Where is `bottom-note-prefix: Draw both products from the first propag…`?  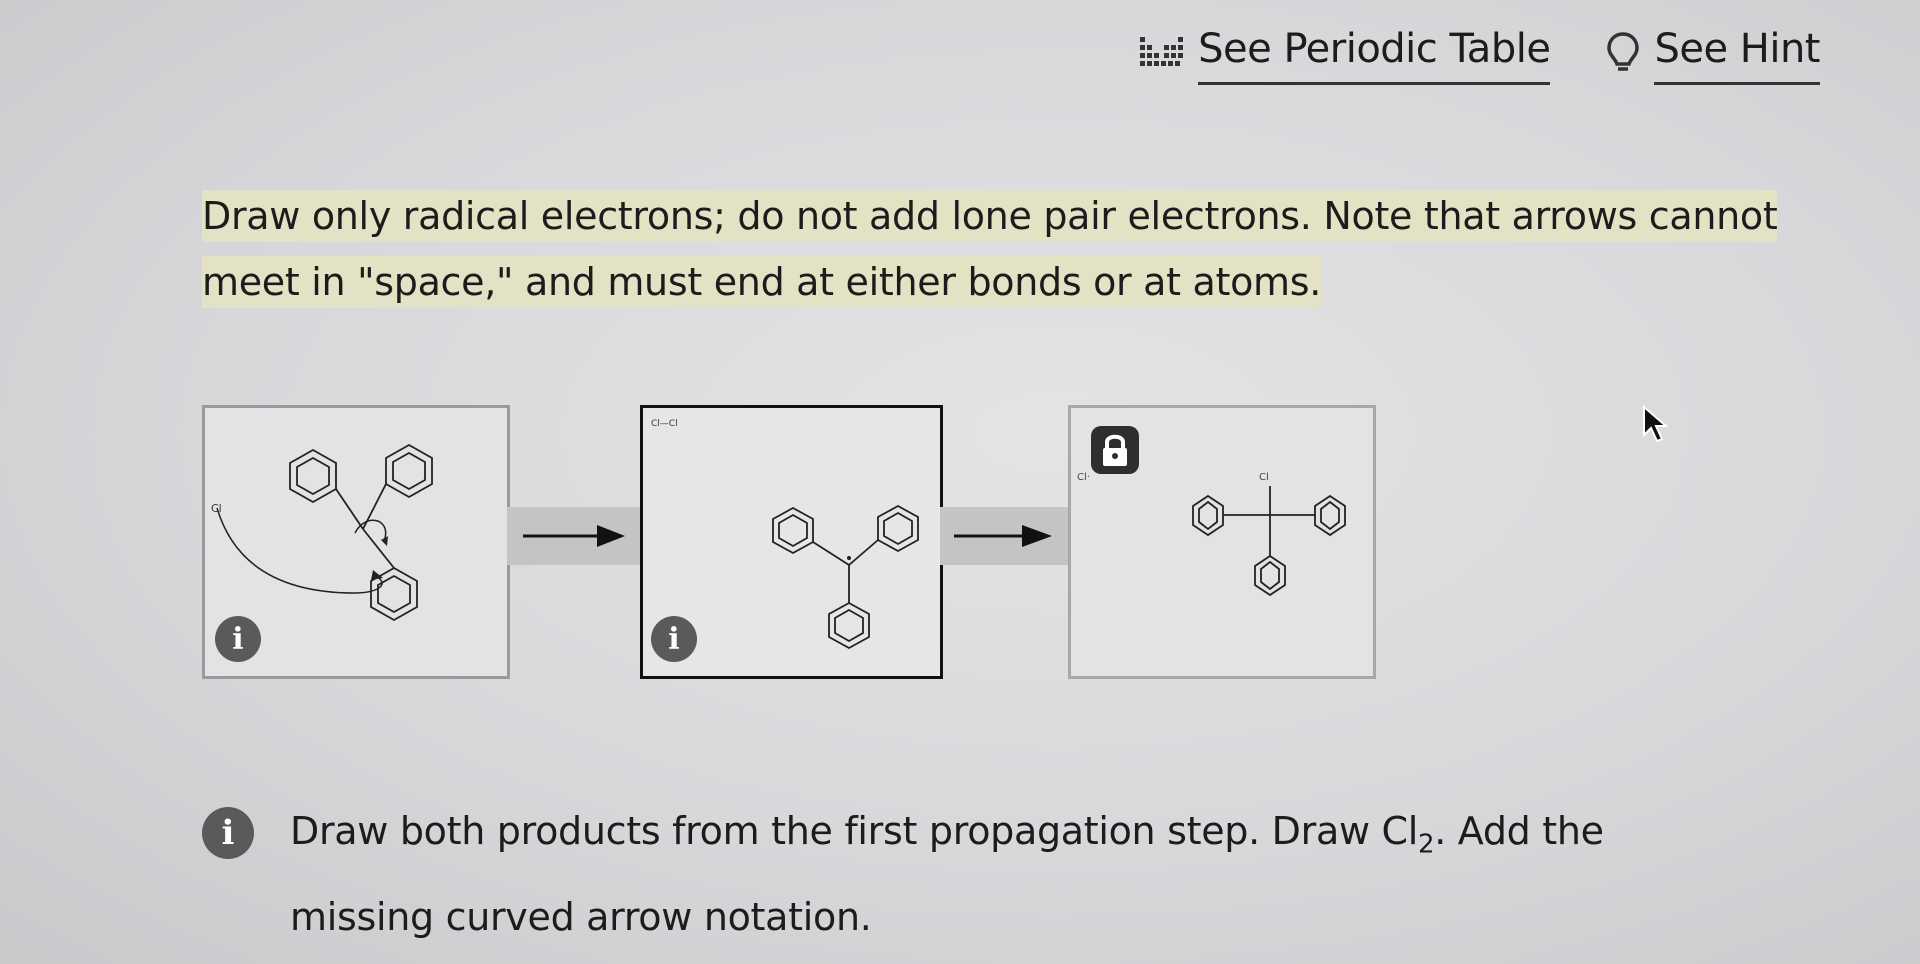
bottom-note-prefix: Draw both products from the first propag… is located at coordinates (854, 831).